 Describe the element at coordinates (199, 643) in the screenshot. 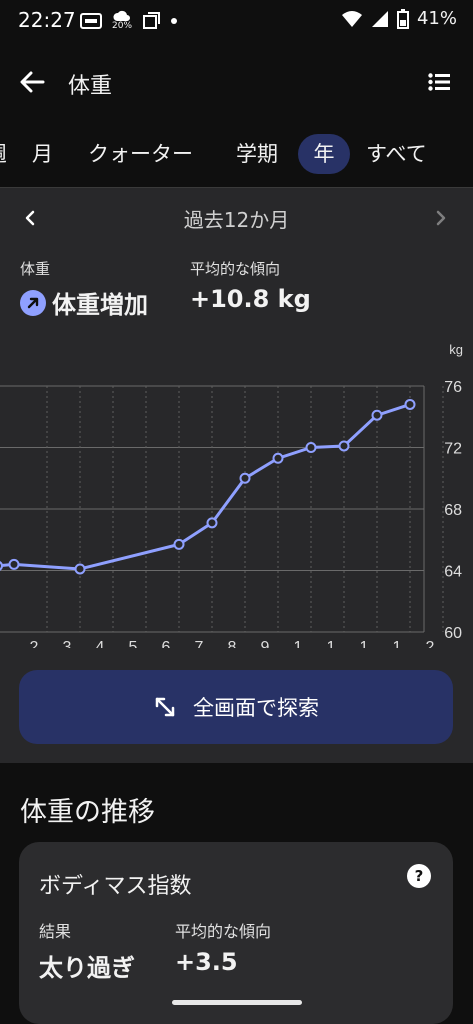

I see `x-tick-label: 7` at that location.